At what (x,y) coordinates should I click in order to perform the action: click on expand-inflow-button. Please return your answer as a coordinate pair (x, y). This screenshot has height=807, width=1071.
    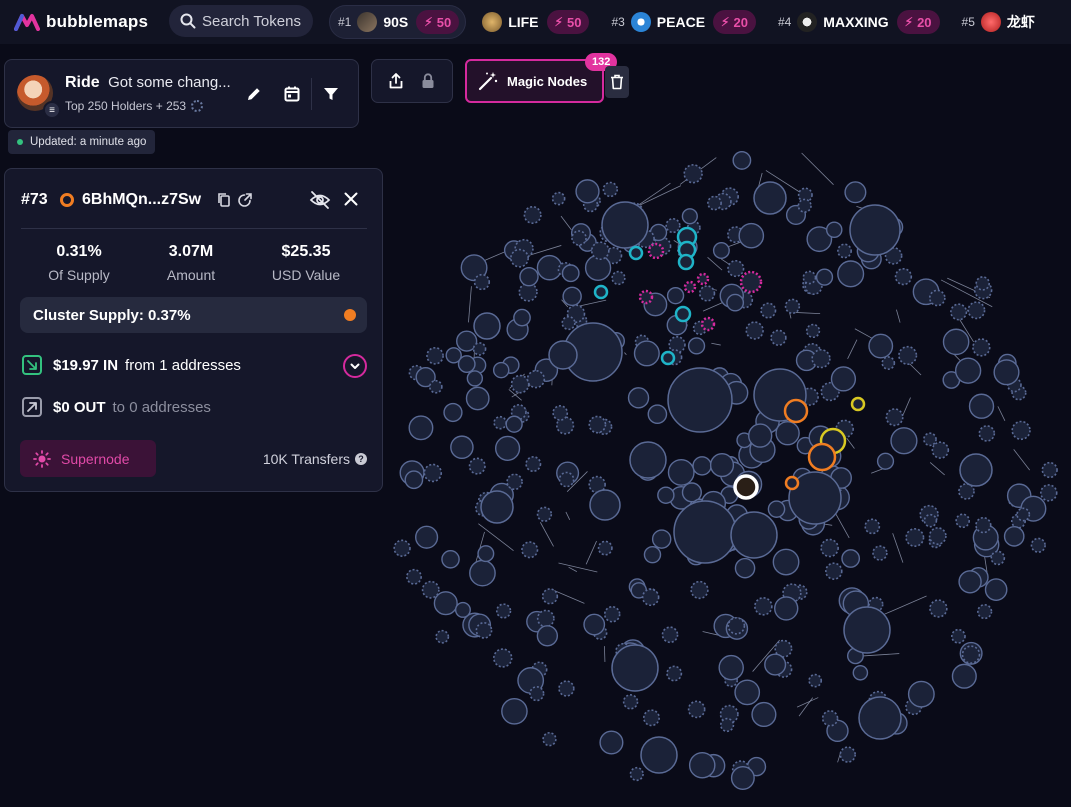
    Looking at the image, I should click on (355, 366).